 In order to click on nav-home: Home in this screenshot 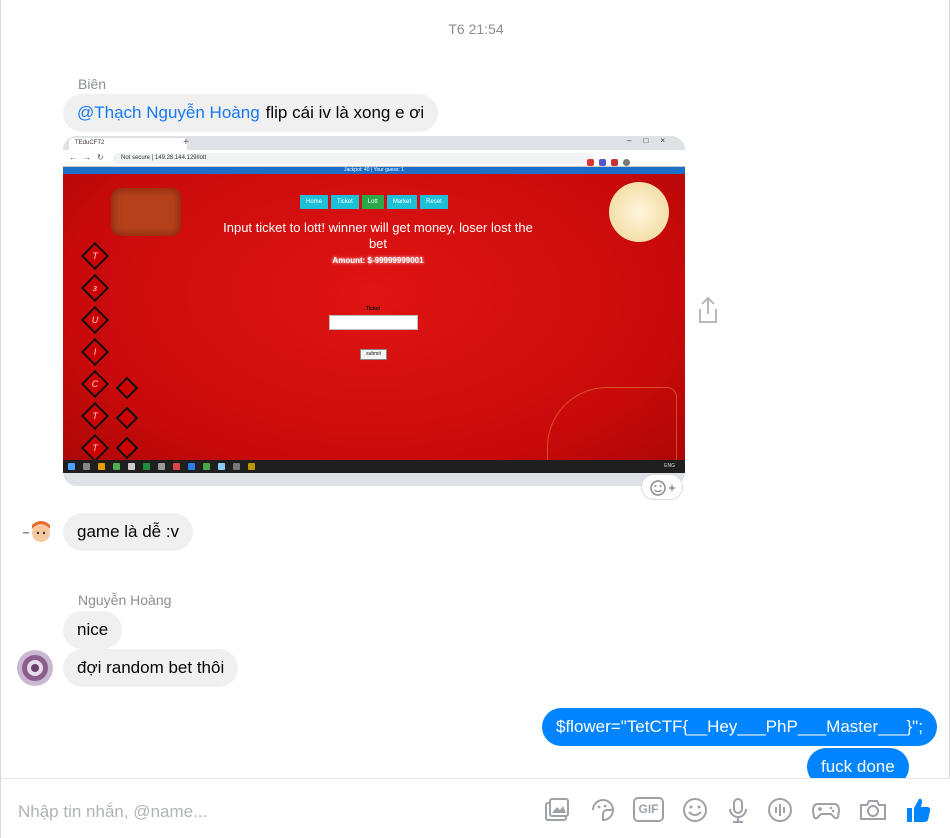, I will do `click(314, 202)`.